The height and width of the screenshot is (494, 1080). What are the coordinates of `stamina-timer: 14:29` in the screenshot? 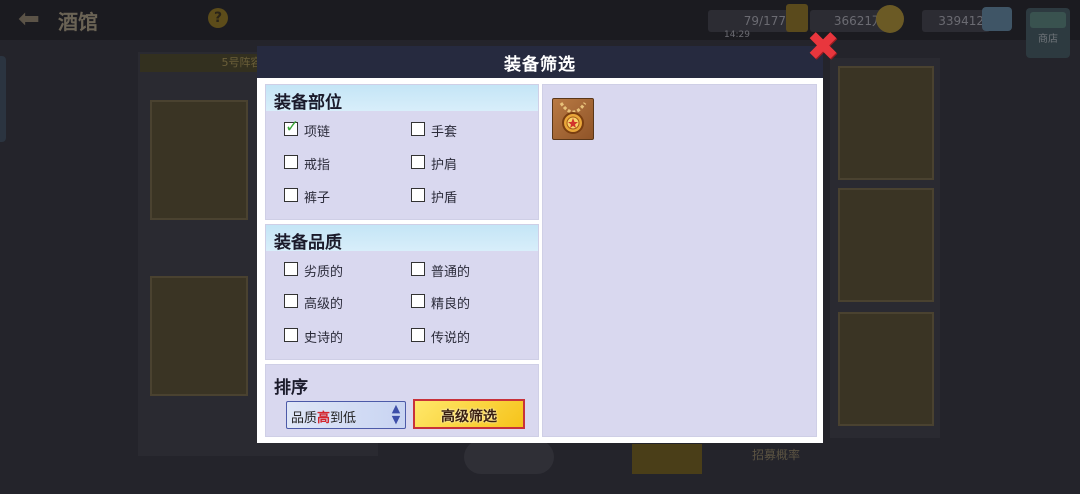 It's located at (737, 35).